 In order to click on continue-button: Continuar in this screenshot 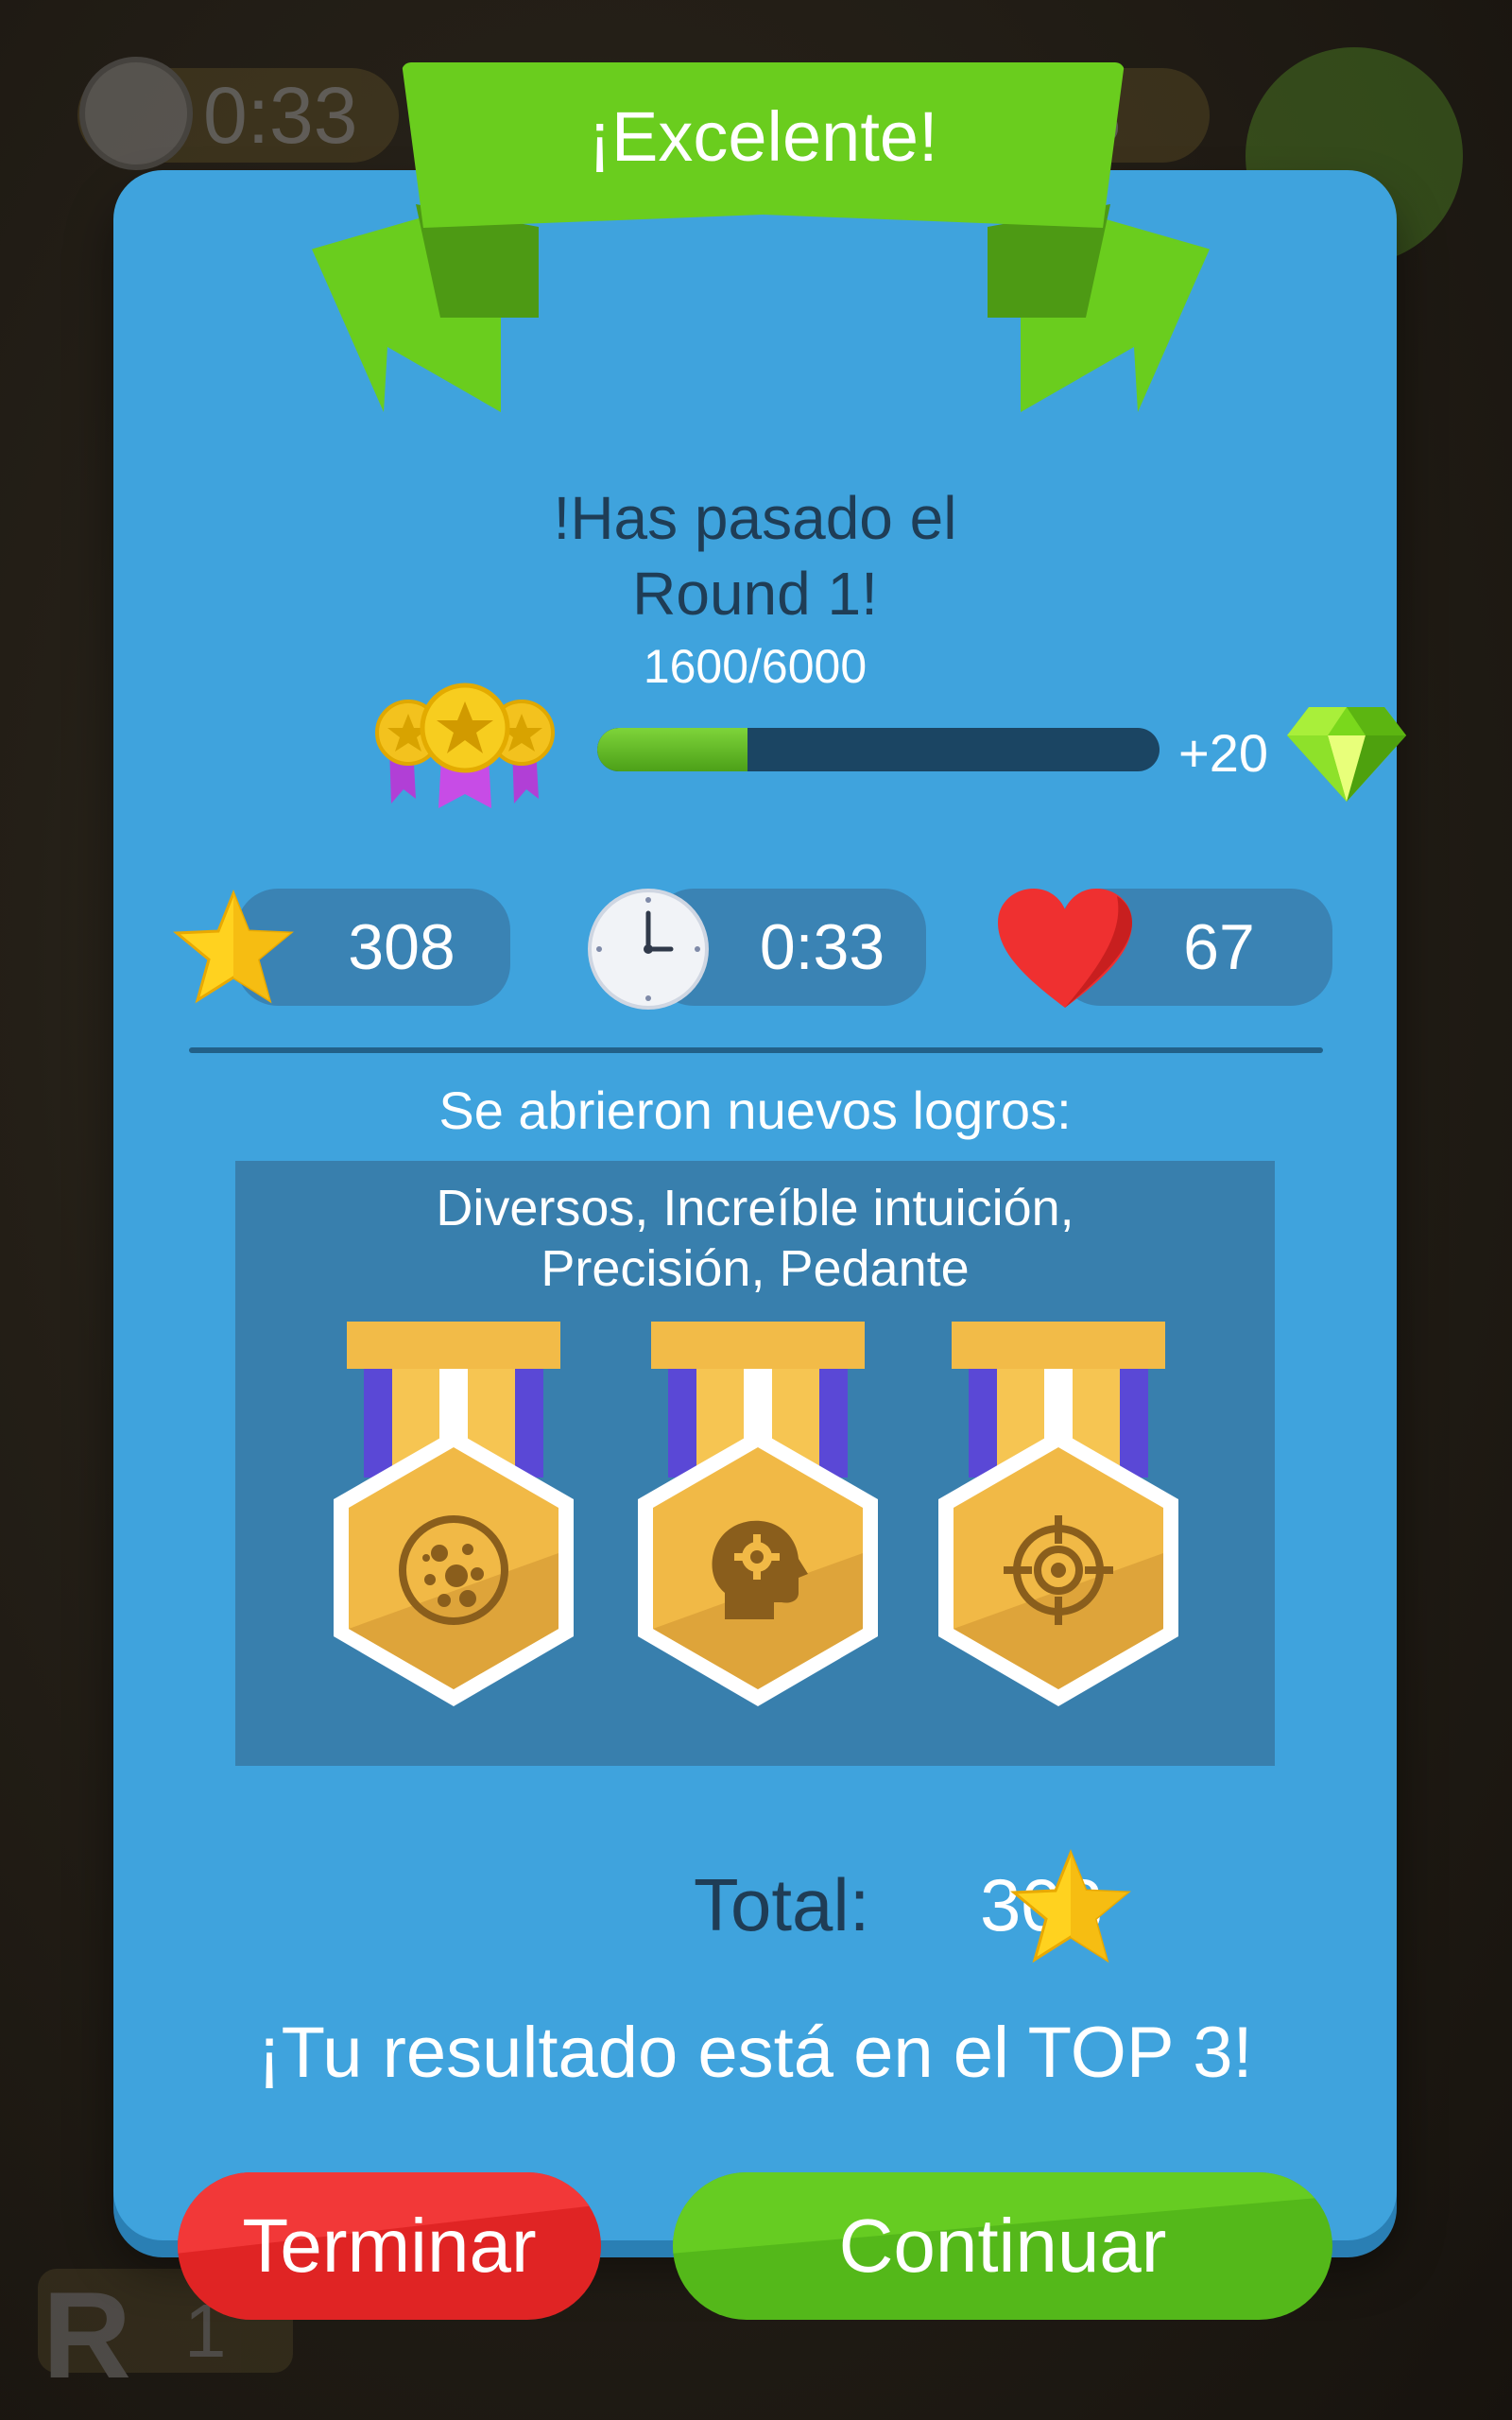, I will do `click(1002, 2246)`.